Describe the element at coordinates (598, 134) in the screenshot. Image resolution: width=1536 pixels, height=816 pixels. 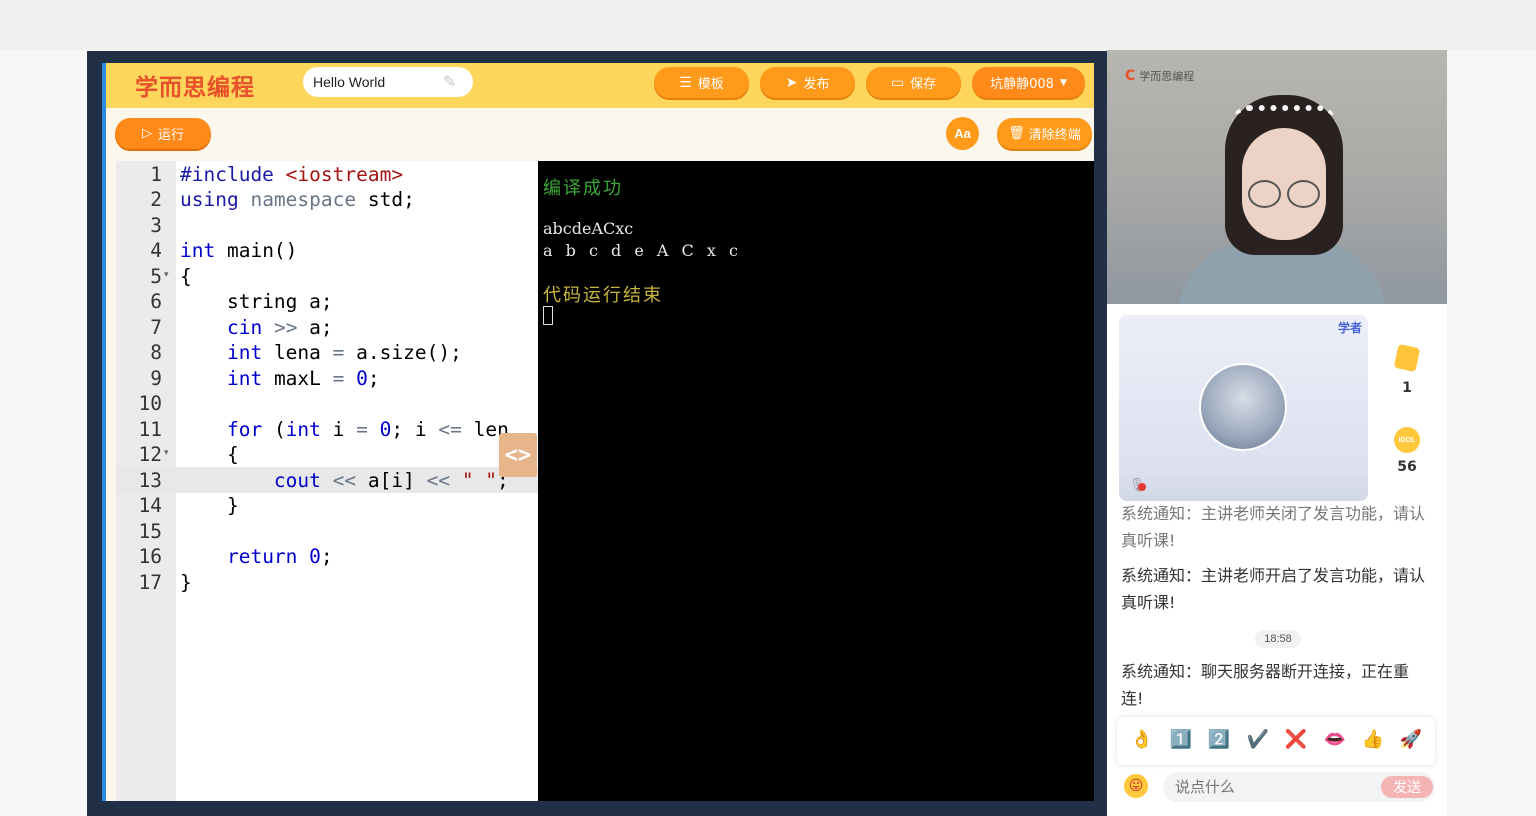
I see `ide-toolbar: ▷ 运行 Aa 🗑 清除终端` at that location.